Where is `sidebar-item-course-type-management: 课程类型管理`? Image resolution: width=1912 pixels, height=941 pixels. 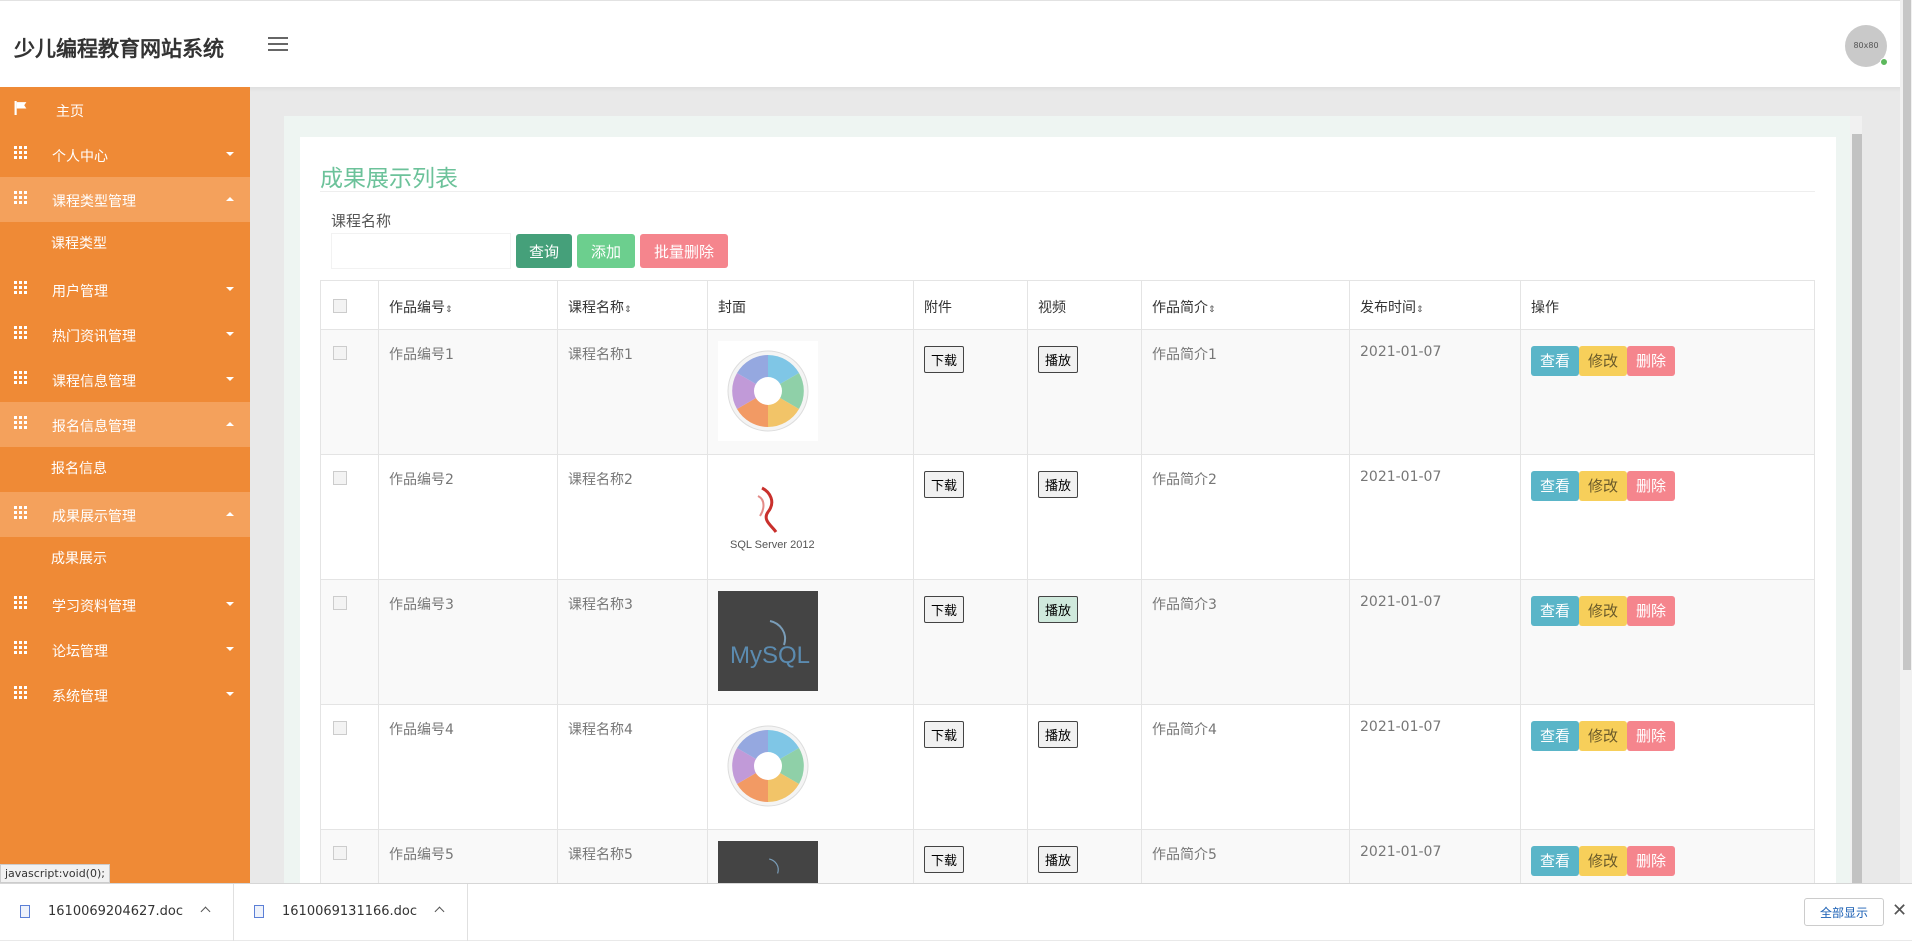
sidebar-item-course-type-management: 课程类型管理 is located at coordinates (125, 199).